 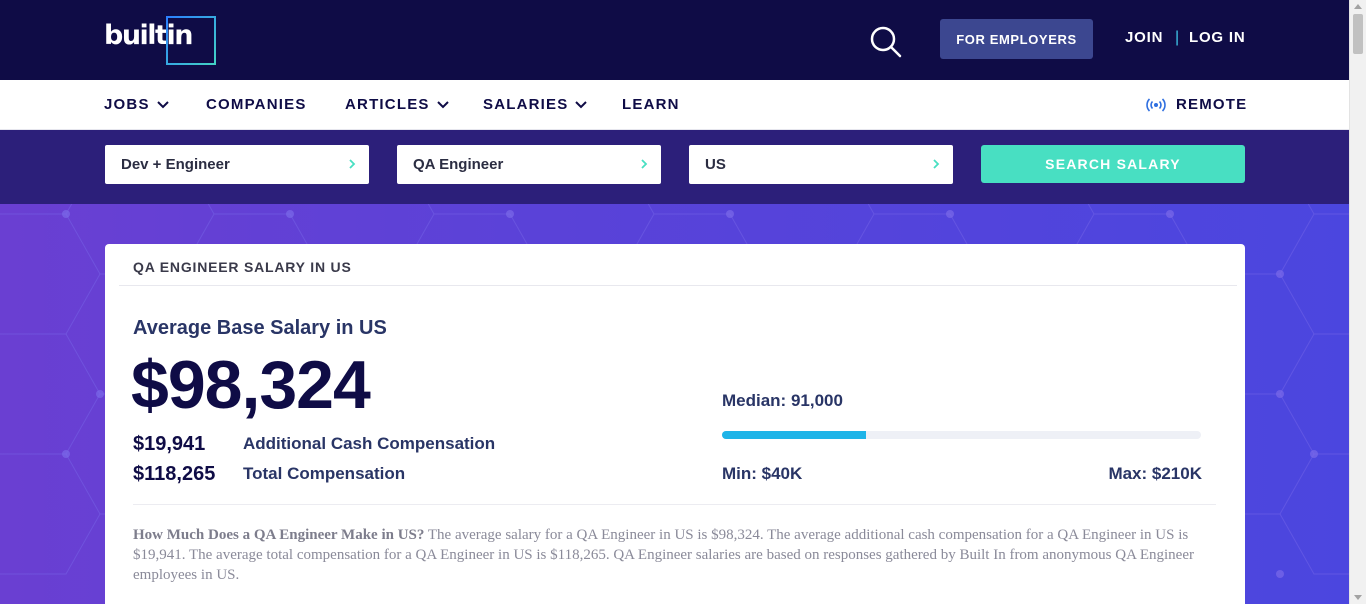 I want to click on total-compensation-label: Total Compensation, so click(x=324, y=473).